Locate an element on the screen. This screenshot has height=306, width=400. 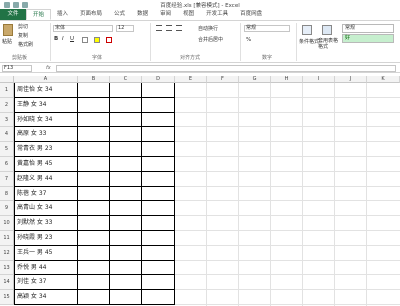
column-header-e: E is located at coordinates (191, 79).